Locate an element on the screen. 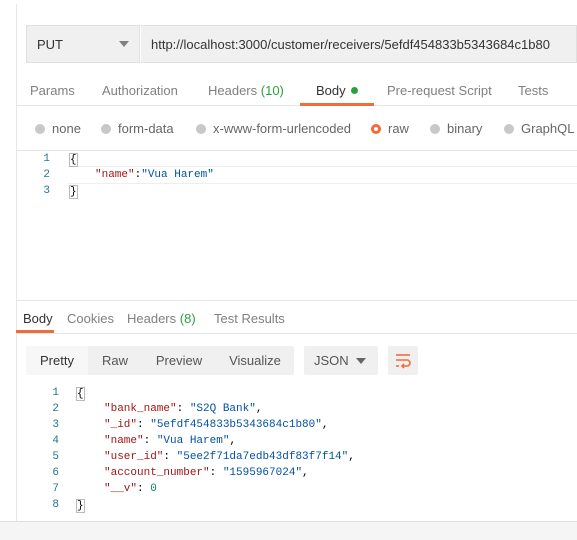 This screenshot has height=540, width=577. tab-cookies: Cookies is located at coordinates (90, 318).